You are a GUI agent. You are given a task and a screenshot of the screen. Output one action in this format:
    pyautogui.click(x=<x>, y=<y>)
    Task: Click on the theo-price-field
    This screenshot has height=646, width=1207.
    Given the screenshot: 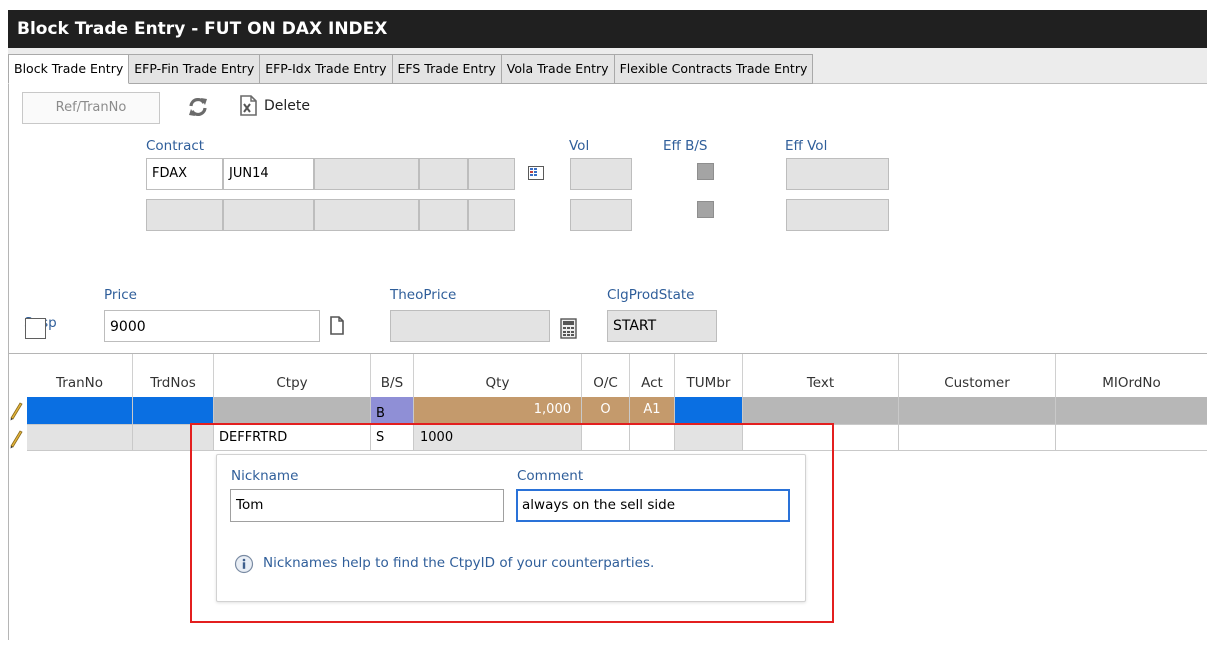 What is the action you would take?
    pyautogui.click(x=470, y=326)
    